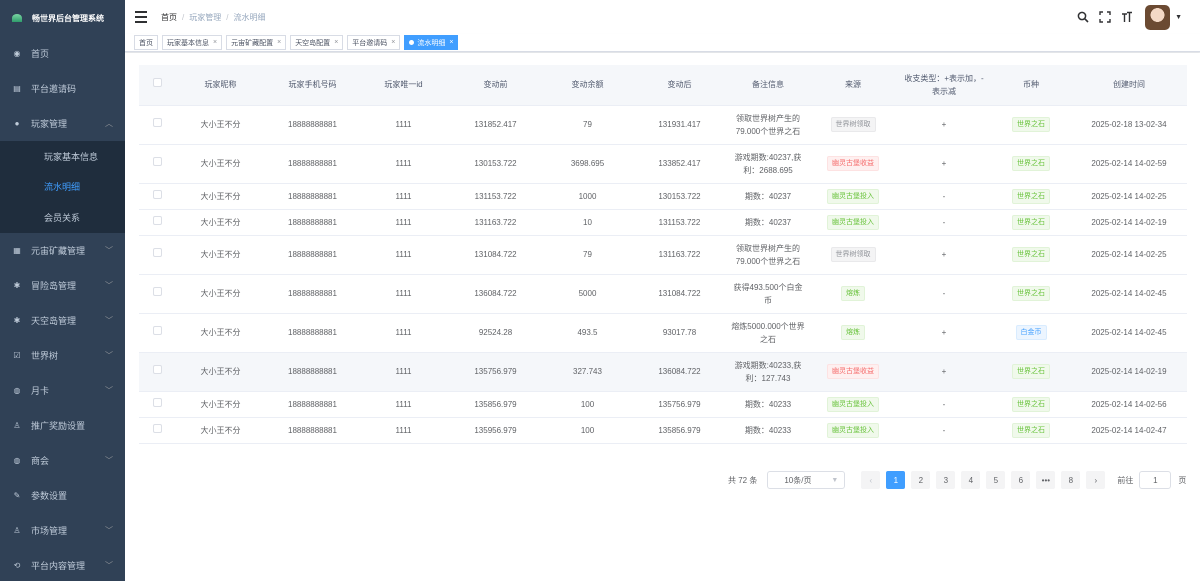 Image resolution: width=1200 pixels, height=581 pixels. Describe the element at coordinates (1182, 480) in the screenshot. I see `page-word: 页` at that location.